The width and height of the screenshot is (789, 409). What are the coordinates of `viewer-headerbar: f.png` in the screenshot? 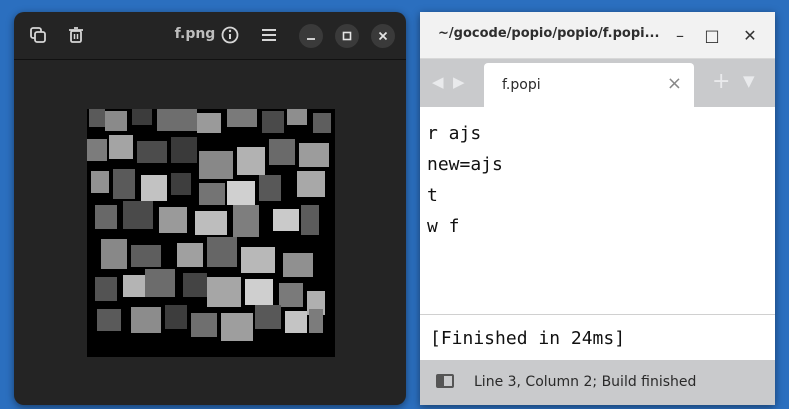 It's located at (210, 36).